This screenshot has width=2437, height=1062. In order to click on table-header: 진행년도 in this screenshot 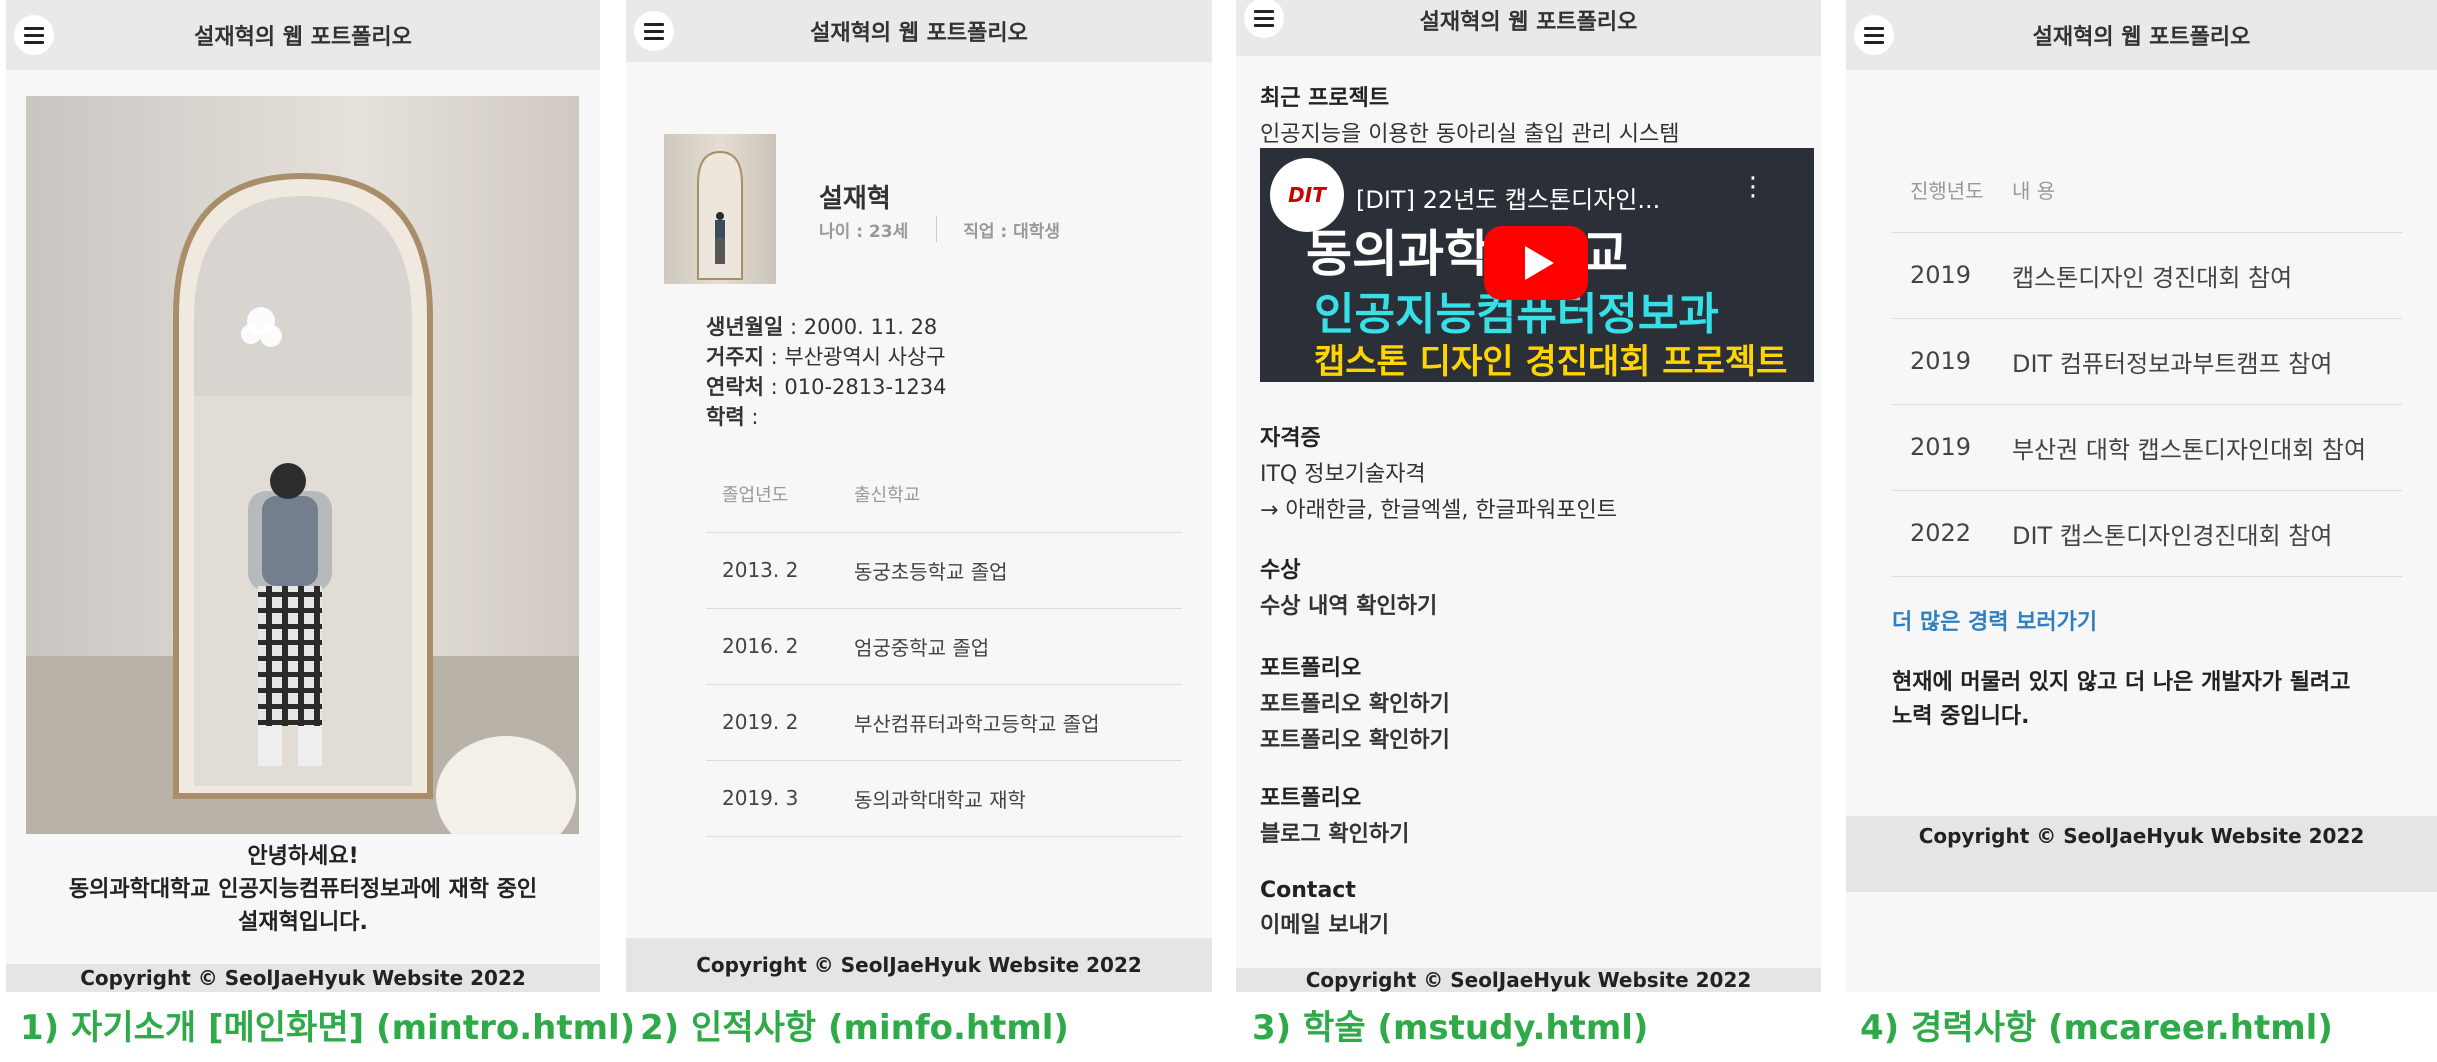, I will do `click(1951, 190)`.